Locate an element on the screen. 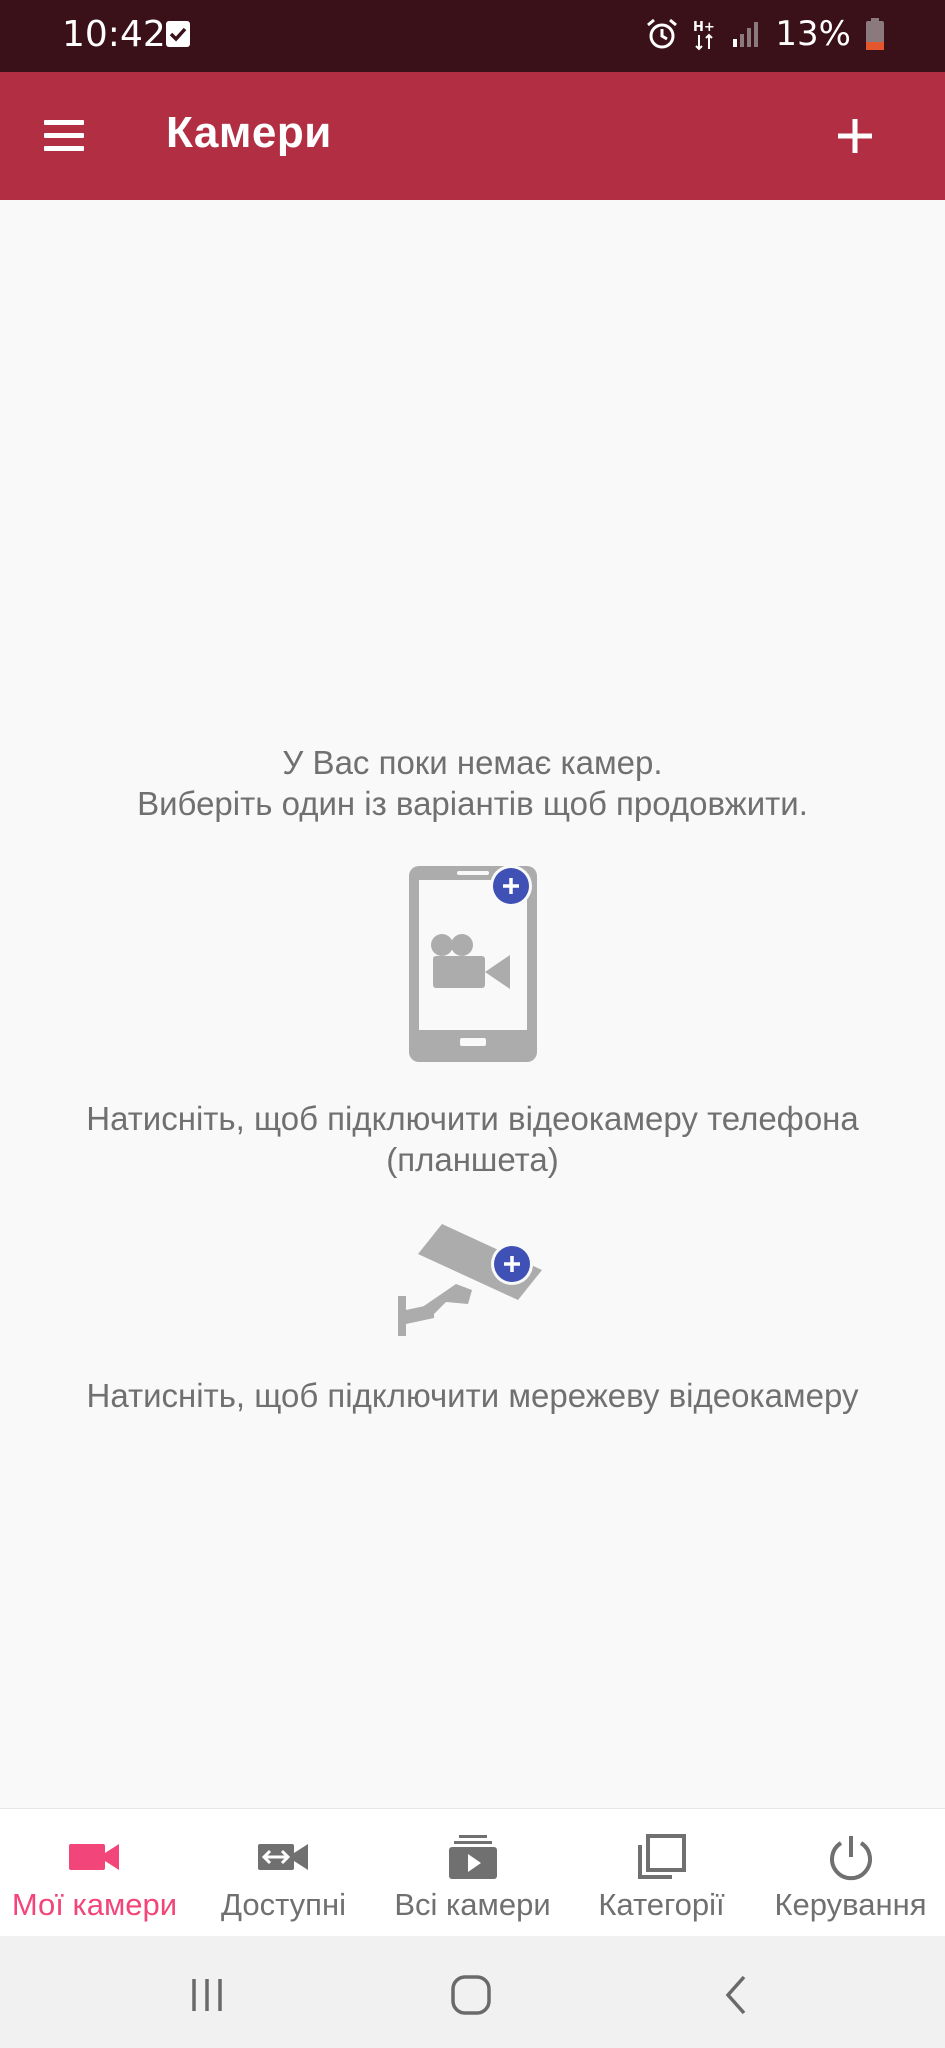 Image resolution: width=945 pixels, height=2048 pixels. video-library-icon is located at coordinates (472, 1857).